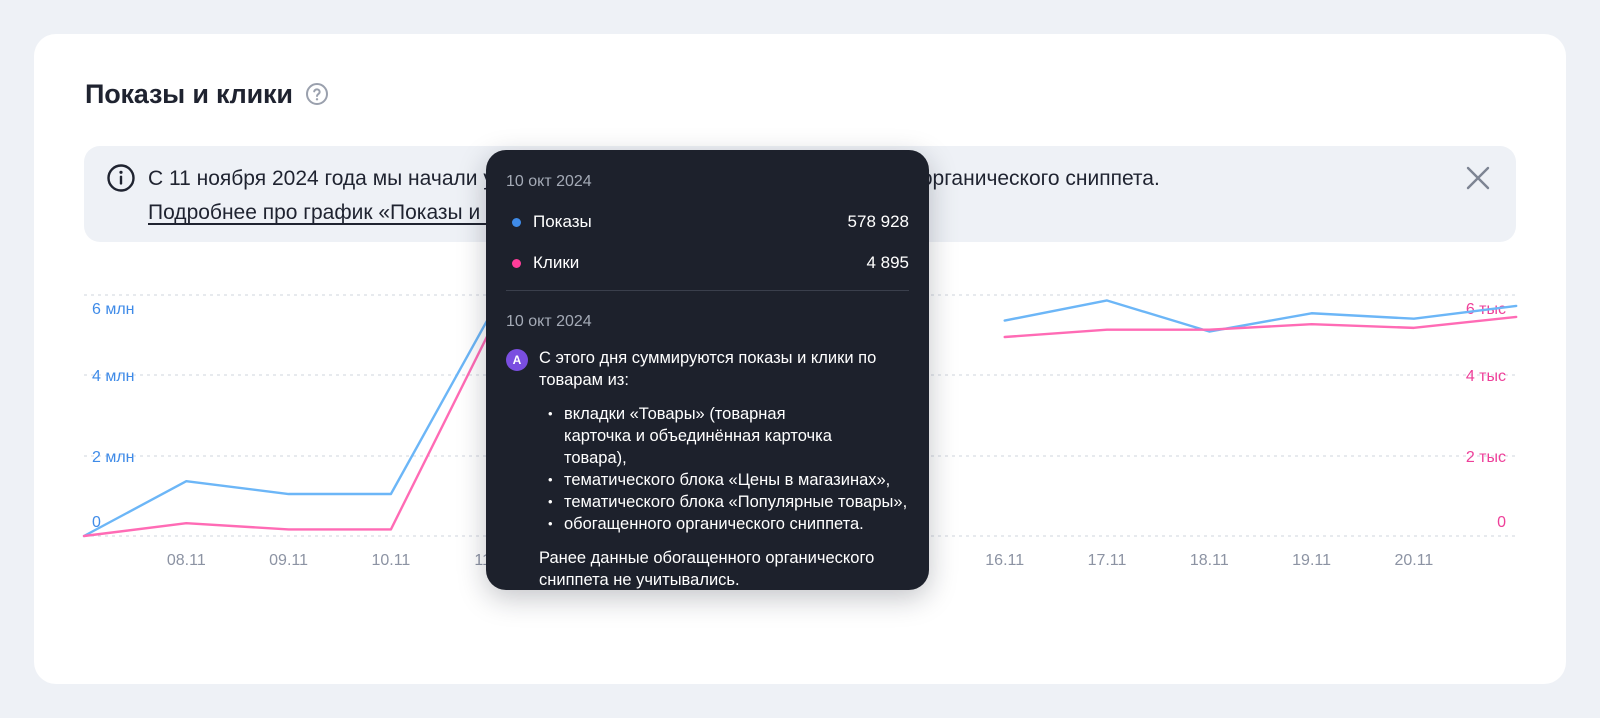 The width and height of the screenshot is (1600, 718). What do you see at coordinates (549, 181) in the screenshot?
I see `tooltip-date: 10 окт 2024` at bounding box center [549, 181].